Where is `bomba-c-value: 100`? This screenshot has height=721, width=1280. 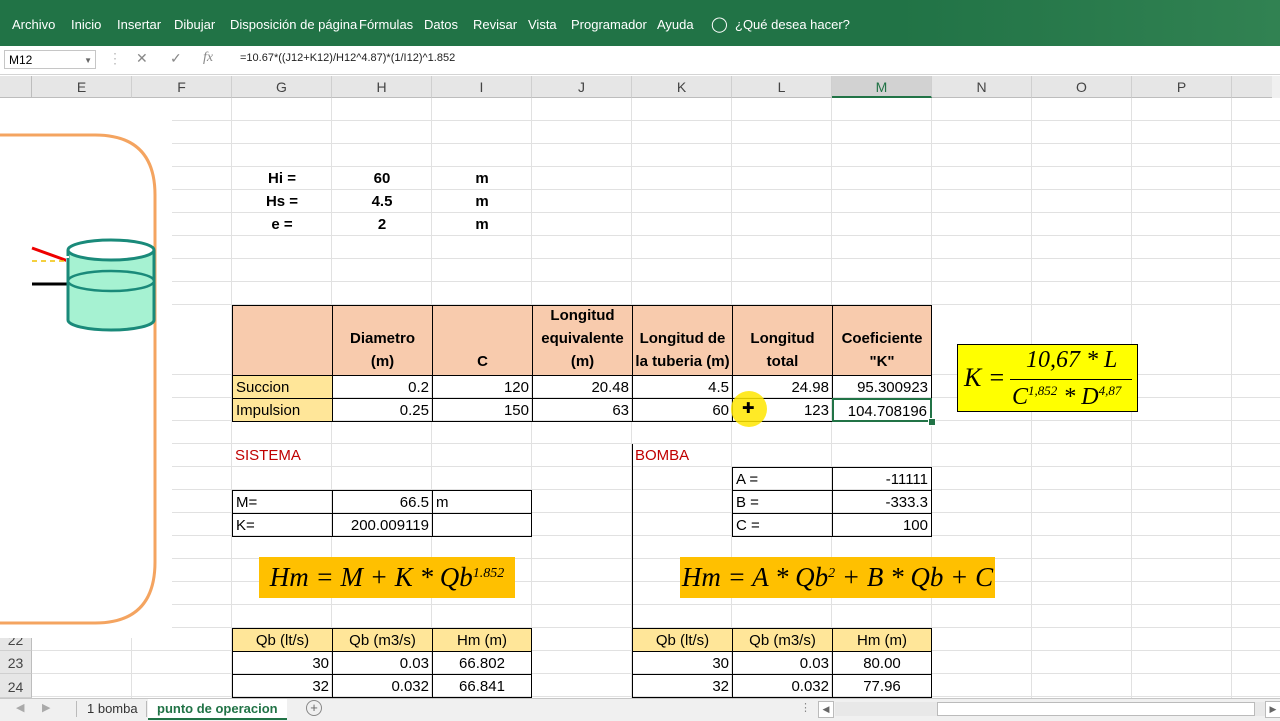
bomba-c-value: 100 is located at coordinates (882, 525).